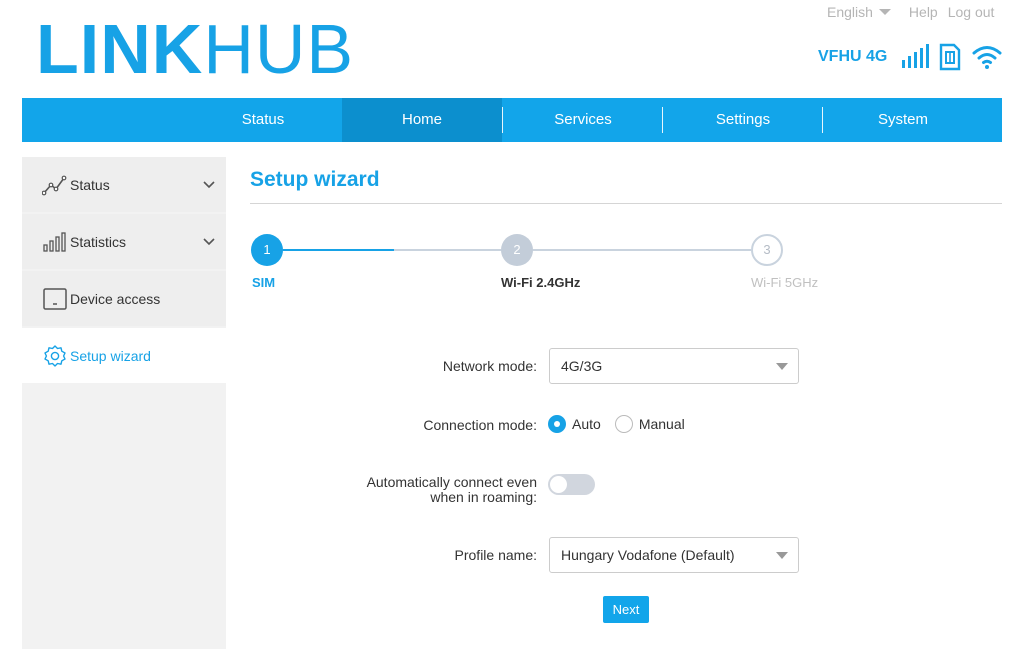 The height and width of the screenshot is (649, 1031). Describe the element at coordinates (483, 497) in the screenshot. I see `roaming-label-line2: when in roaming:` at that location.